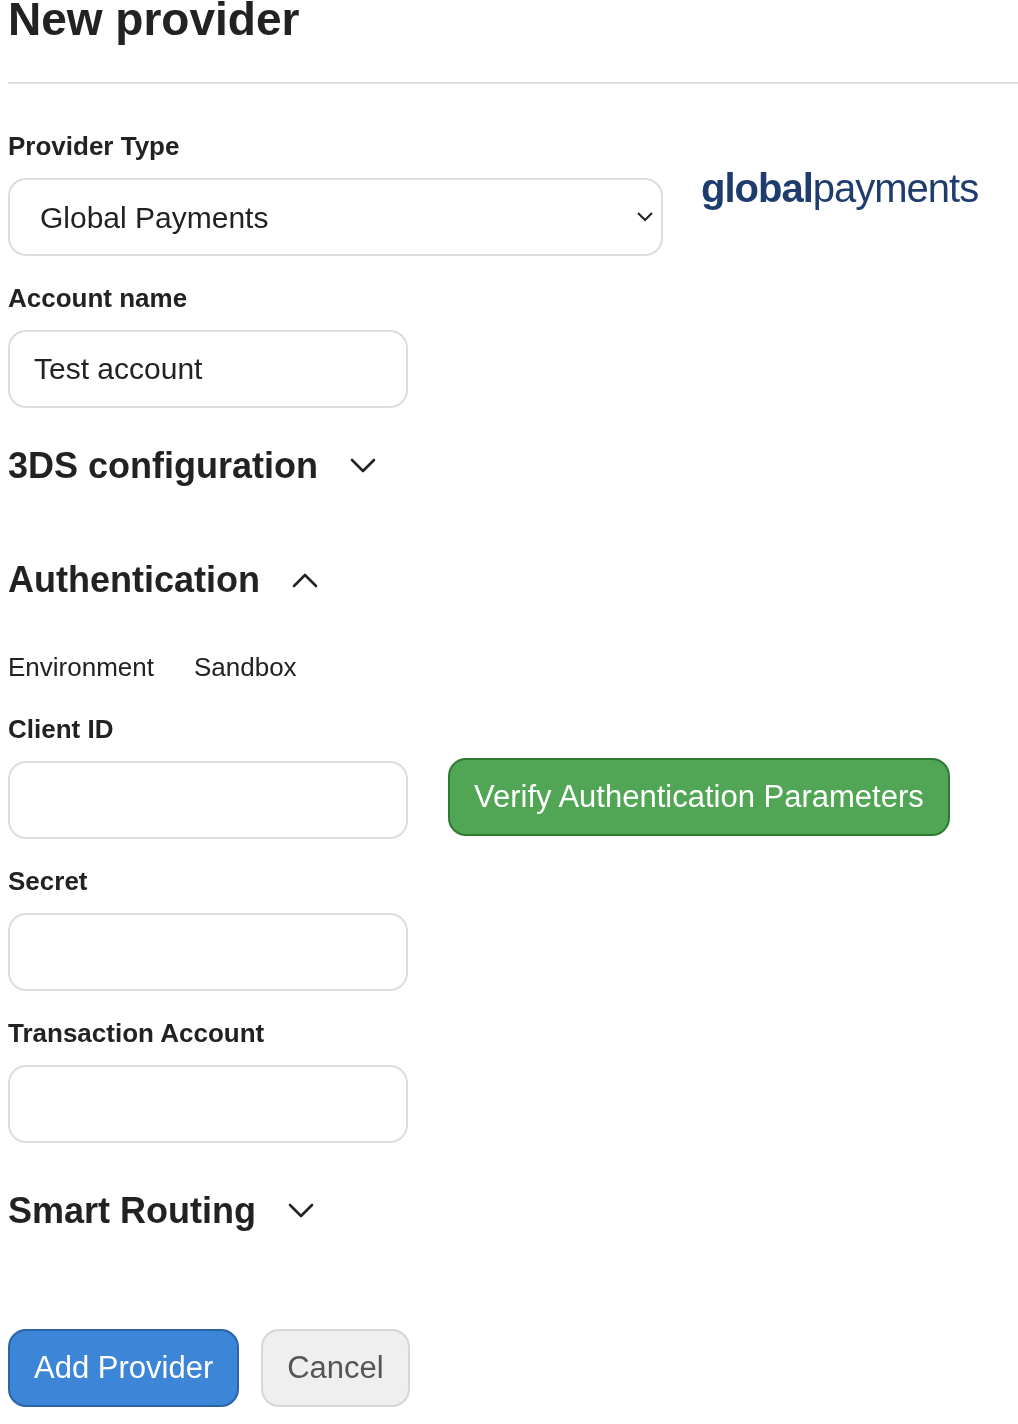  I want to click on field-label: Account name, so click(98, 298).